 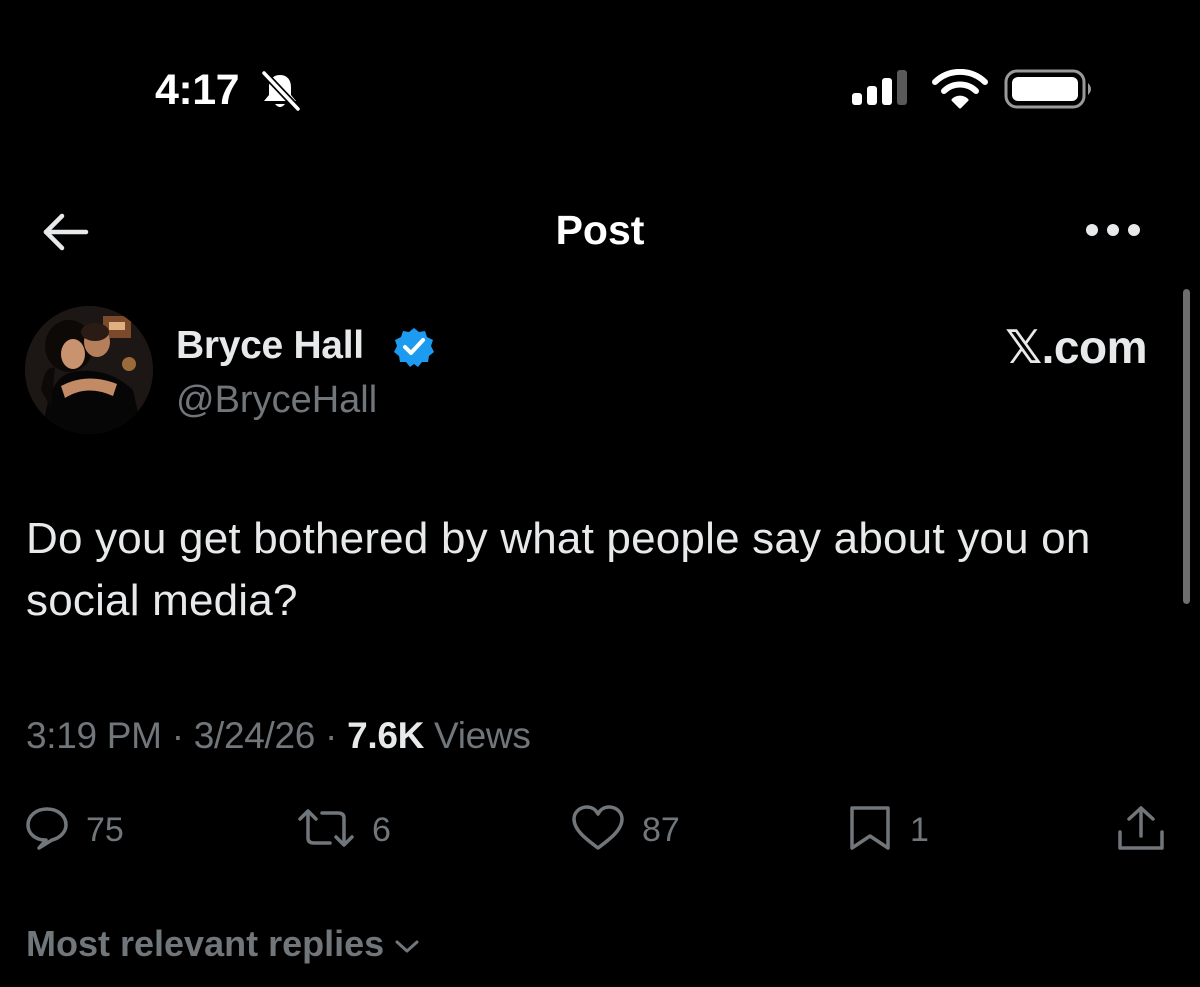 What do you see at coordinates (89, 370) in the screenshot?
I see `avatar` at bounding box center [89, 370].